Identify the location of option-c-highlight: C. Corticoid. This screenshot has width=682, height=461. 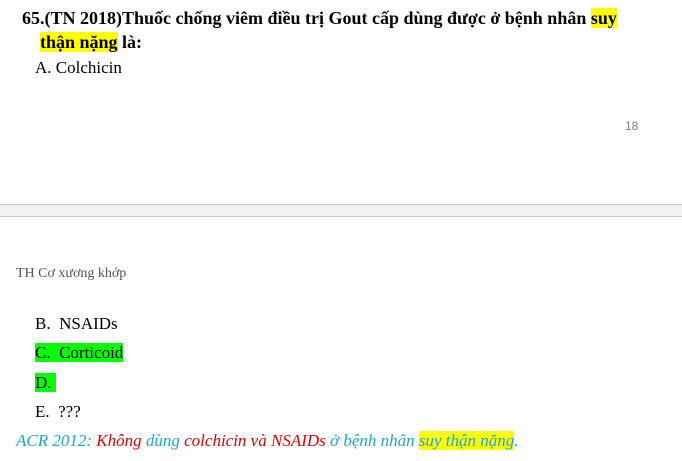
(79, 352).